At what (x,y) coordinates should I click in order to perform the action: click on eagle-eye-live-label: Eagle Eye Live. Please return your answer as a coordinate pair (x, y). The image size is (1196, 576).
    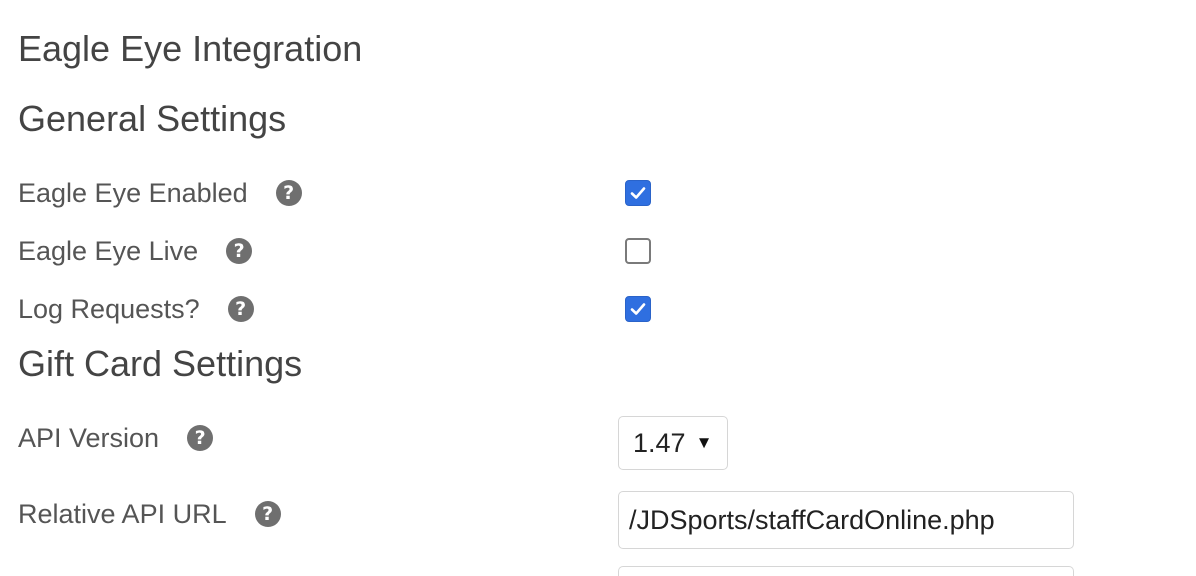
    Looking at the image, I should click on (108, 250).